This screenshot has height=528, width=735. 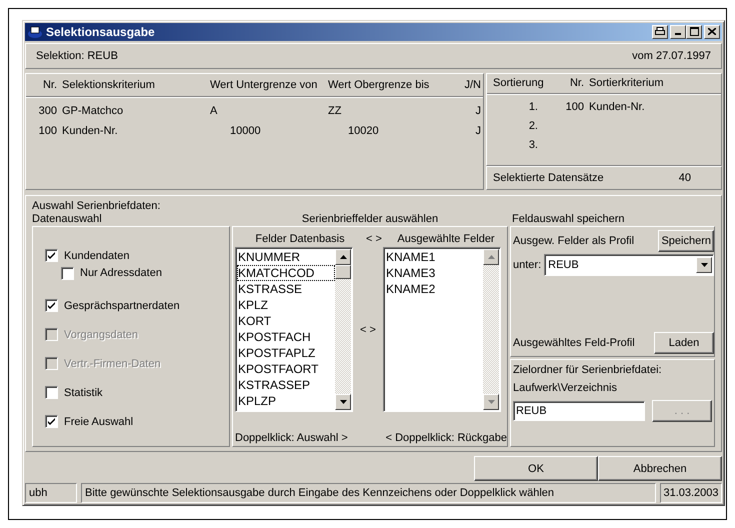 What do you see at coordinates (286, 401) in the screenshot?
I see `list-item: KPLZP` at bounding box center [286, 401].